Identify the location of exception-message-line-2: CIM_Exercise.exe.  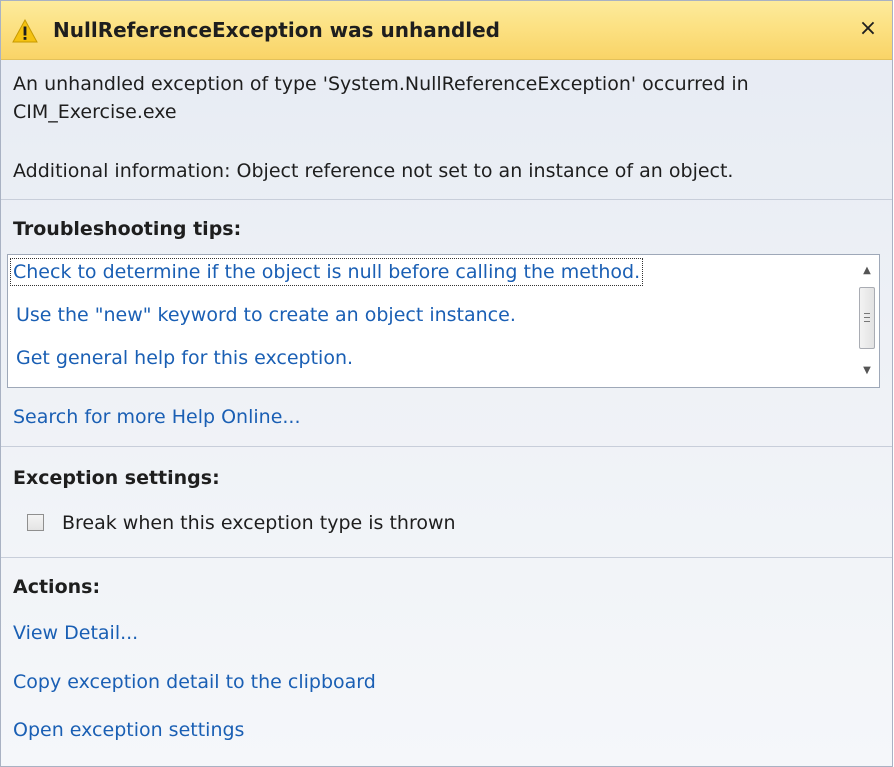
(95, 112).